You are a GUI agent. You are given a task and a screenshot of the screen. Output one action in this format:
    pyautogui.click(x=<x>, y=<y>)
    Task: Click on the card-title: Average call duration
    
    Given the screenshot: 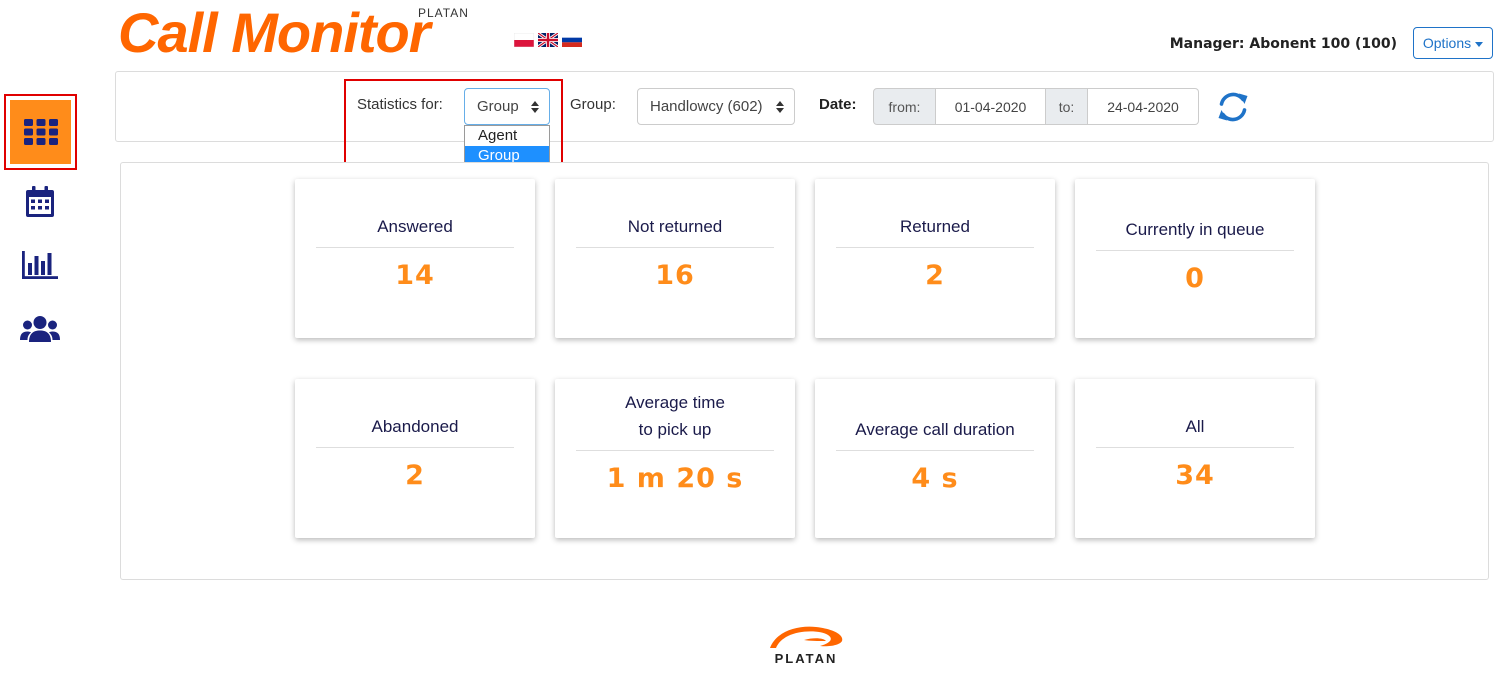 What is the action you would take?
    pyautogui.click(x=935, y=429)
    